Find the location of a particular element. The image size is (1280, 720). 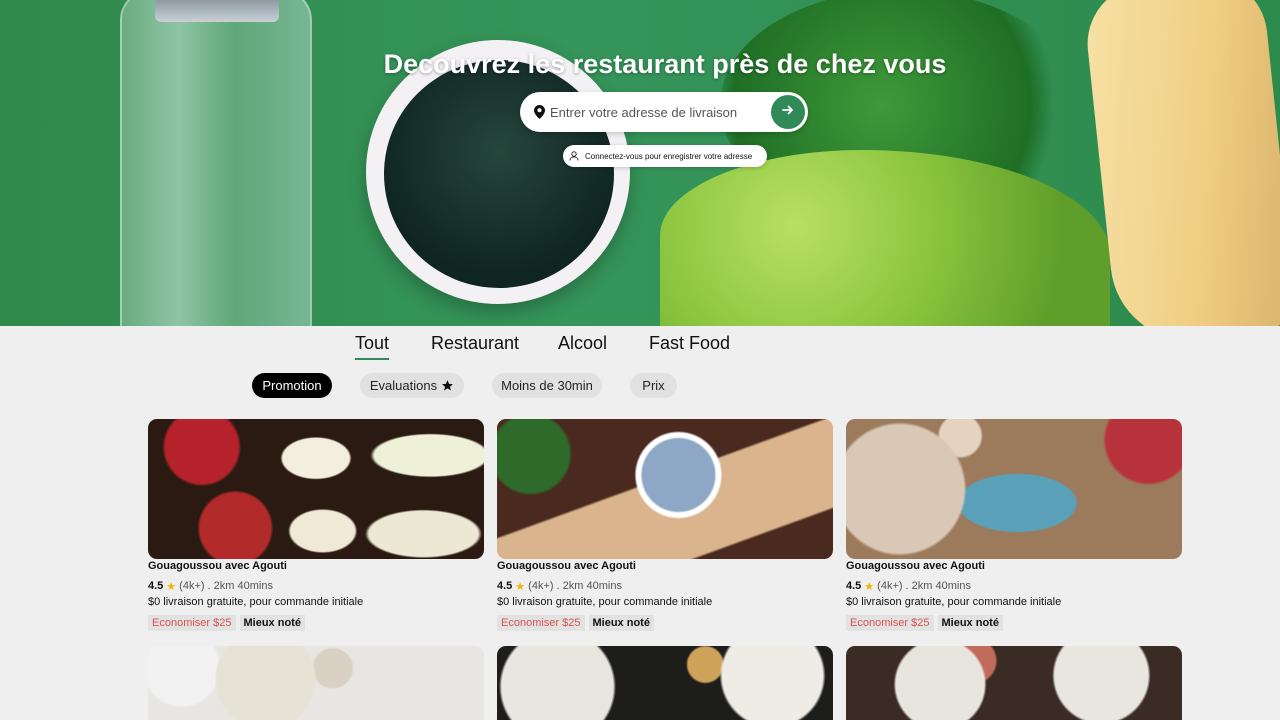

filter-moins-30min: Moins de 30min is located at coordinates (547, 385).